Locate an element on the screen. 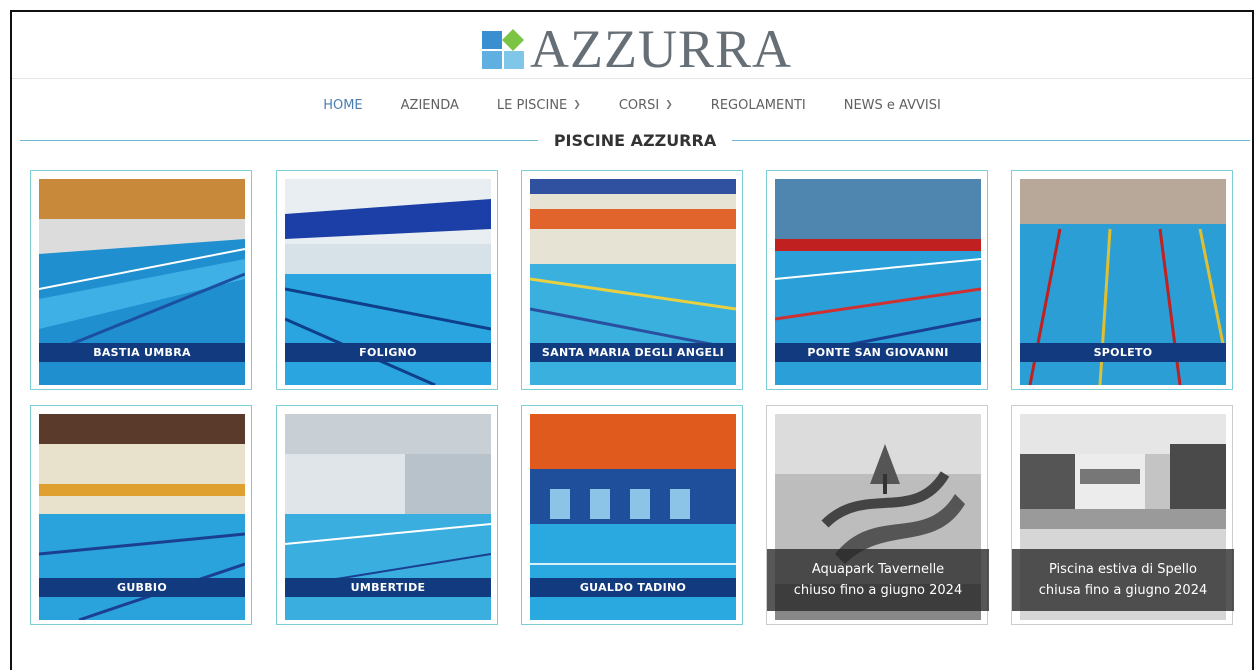  pool-name-label: SANTA MARIA DEGLI ANGELI is located at coordinates (633, 352).